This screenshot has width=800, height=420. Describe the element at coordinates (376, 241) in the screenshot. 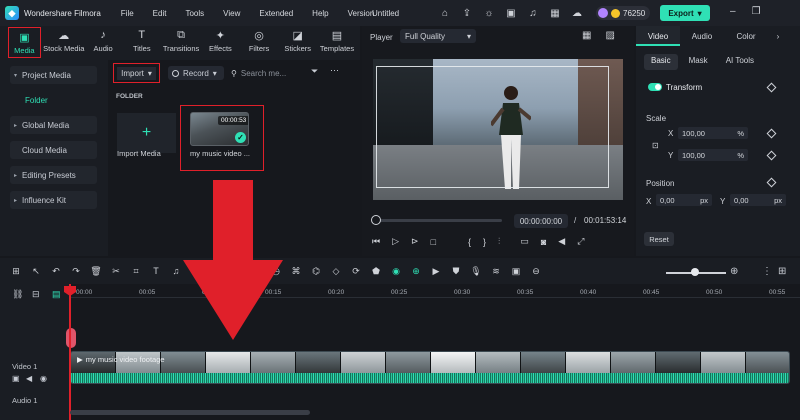

I see `prev-frame-icon: ⏮` at that location.